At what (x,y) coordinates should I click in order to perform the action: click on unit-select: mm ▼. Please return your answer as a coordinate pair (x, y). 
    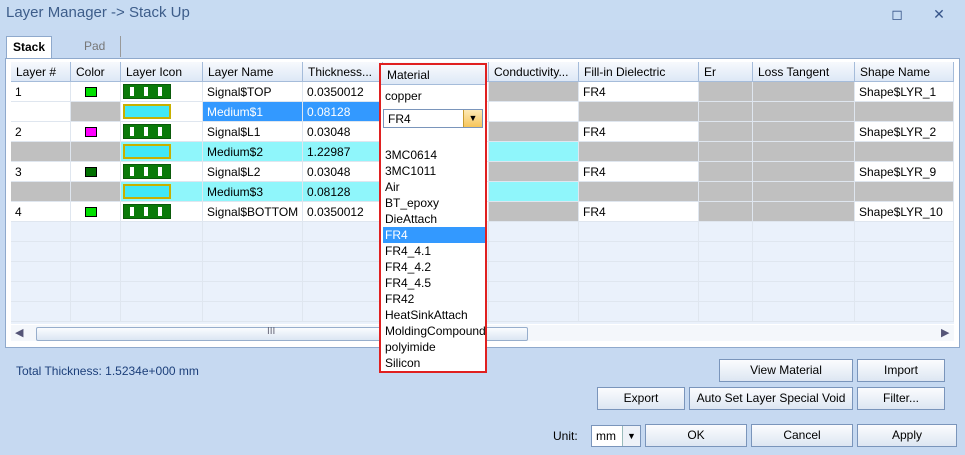
    Looking at the image, I should click on (616, 436).